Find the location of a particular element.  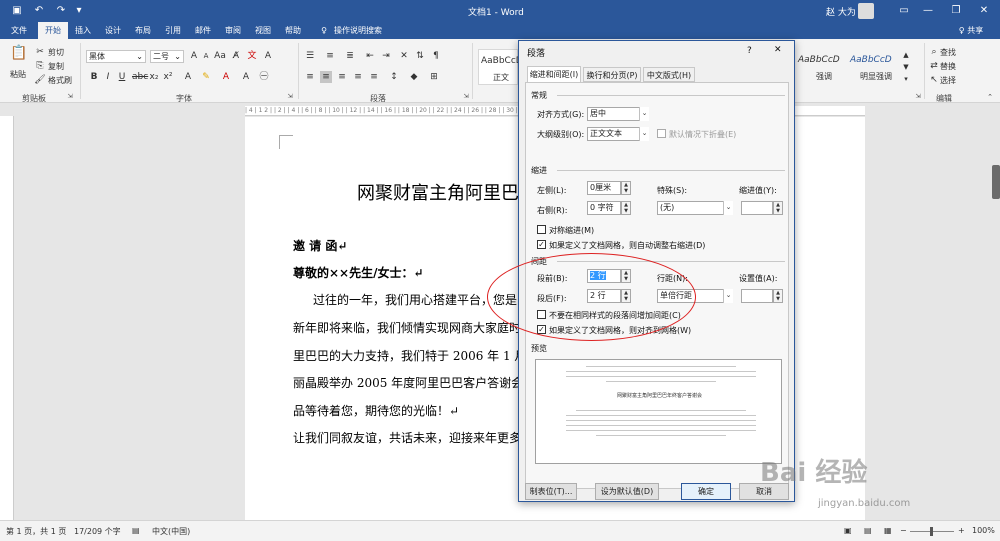

zoom-level: 100% is located at coordinates (983, 530).